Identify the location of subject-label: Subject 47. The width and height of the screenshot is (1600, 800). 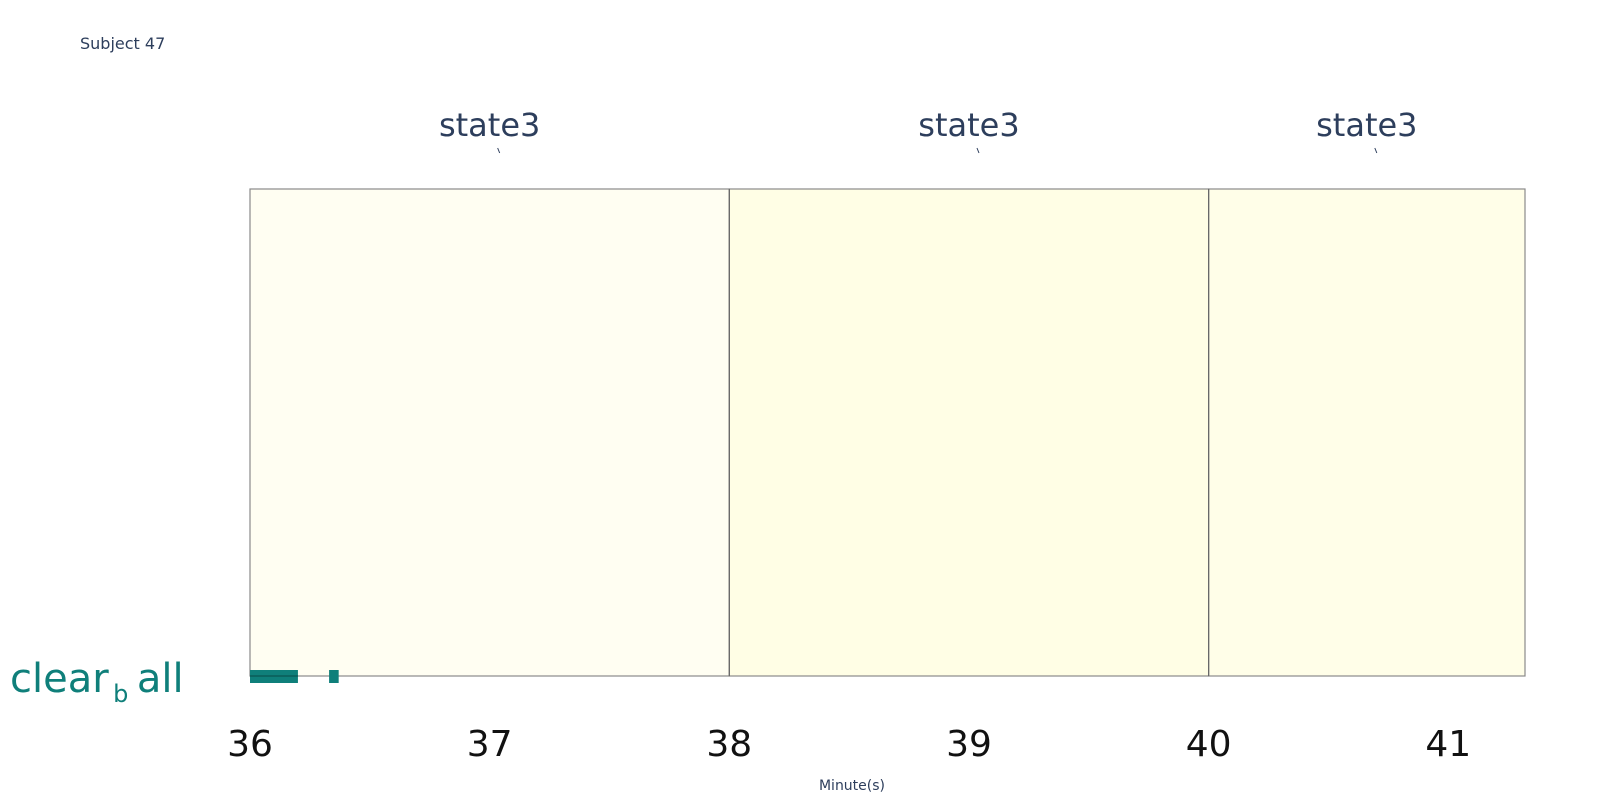
(122, 43).